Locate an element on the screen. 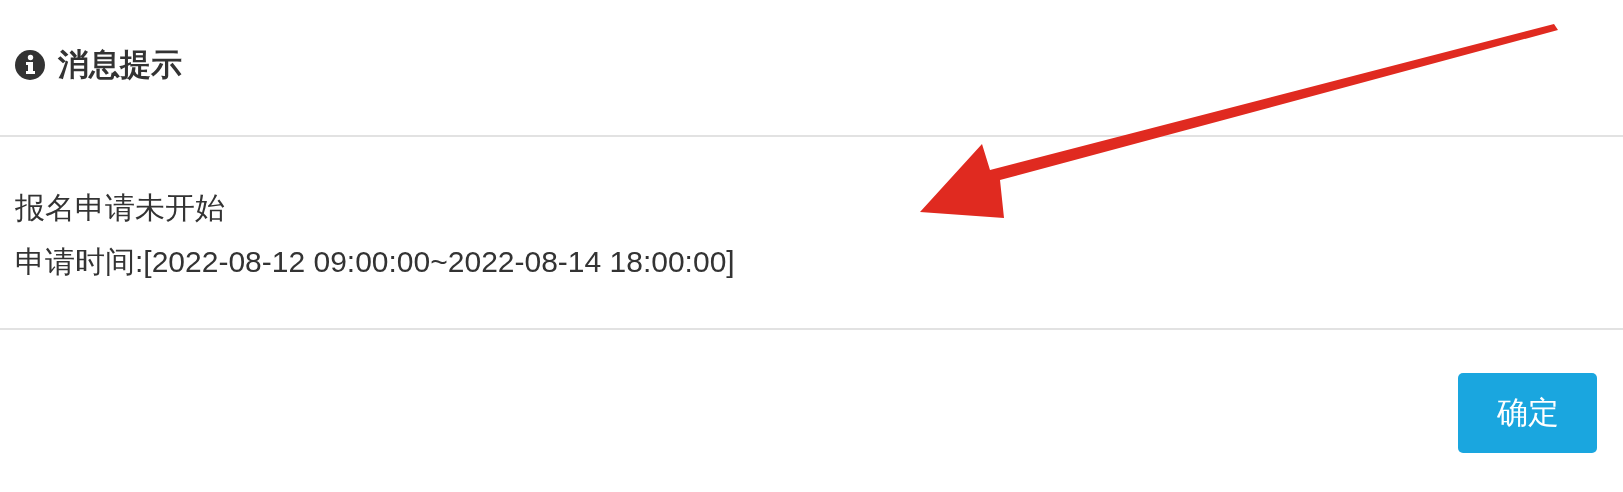  info-icon is located at coordinates (30, 64).